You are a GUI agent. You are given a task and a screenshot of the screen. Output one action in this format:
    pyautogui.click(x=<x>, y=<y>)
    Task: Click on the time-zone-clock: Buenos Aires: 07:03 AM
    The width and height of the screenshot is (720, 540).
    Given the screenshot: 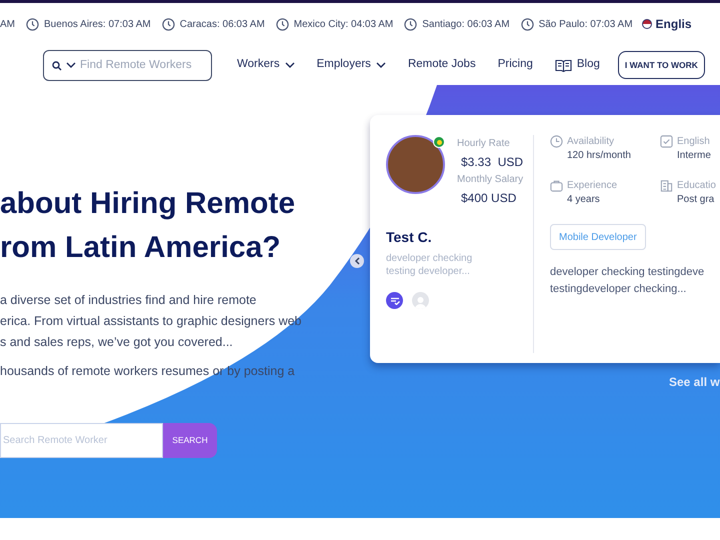 What is the action you would take?
    pyautogui.click(x=97, y=25)
    